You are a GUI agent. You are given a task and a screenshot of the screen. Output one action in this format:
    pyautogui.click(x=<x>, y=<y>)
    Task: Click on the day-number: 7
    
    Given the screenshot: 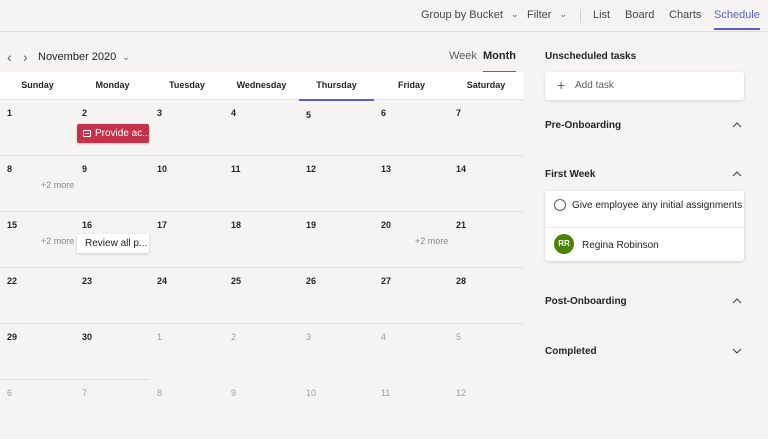 What is the action you would take?
    pyautogui.click(x=85, y=393)
    